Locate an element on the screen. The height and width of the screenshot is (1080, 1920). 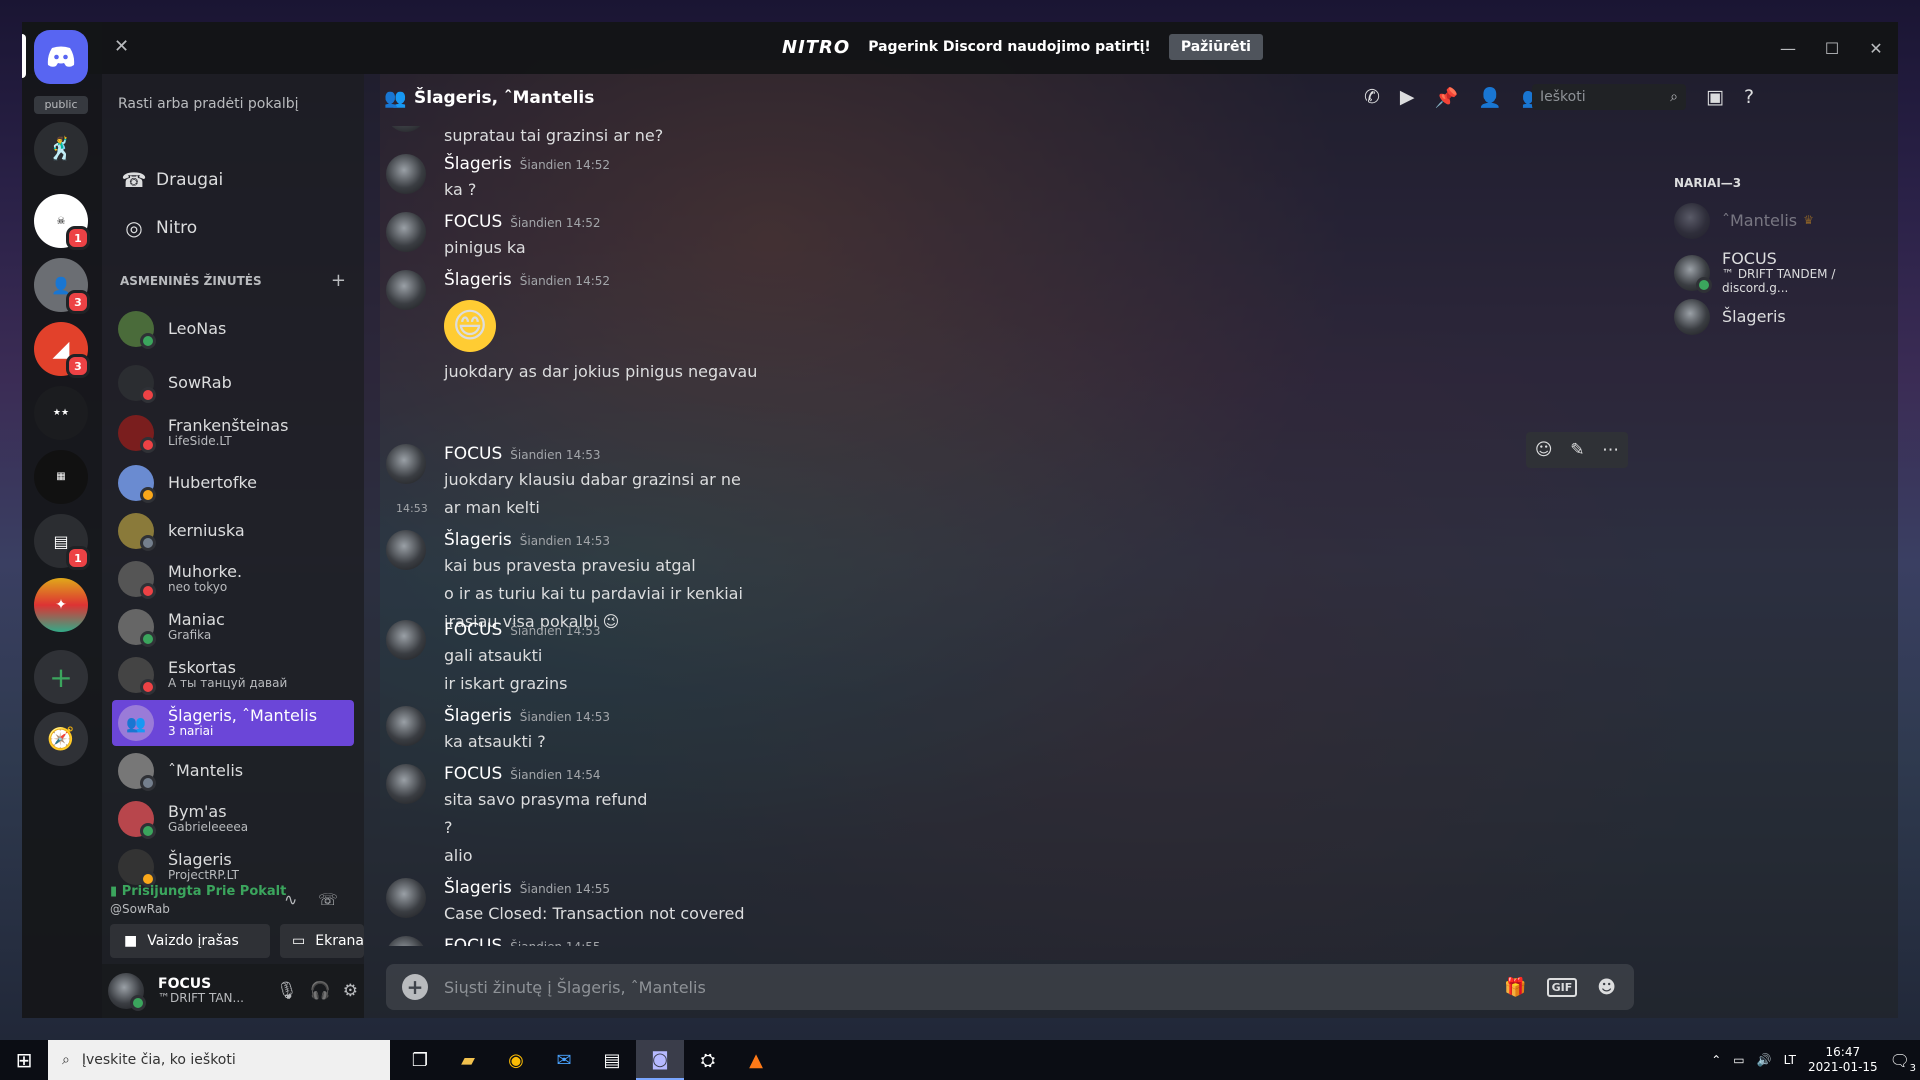
add-friends-to-dm-icon: 👤 is located at coordinates (1490, 97).